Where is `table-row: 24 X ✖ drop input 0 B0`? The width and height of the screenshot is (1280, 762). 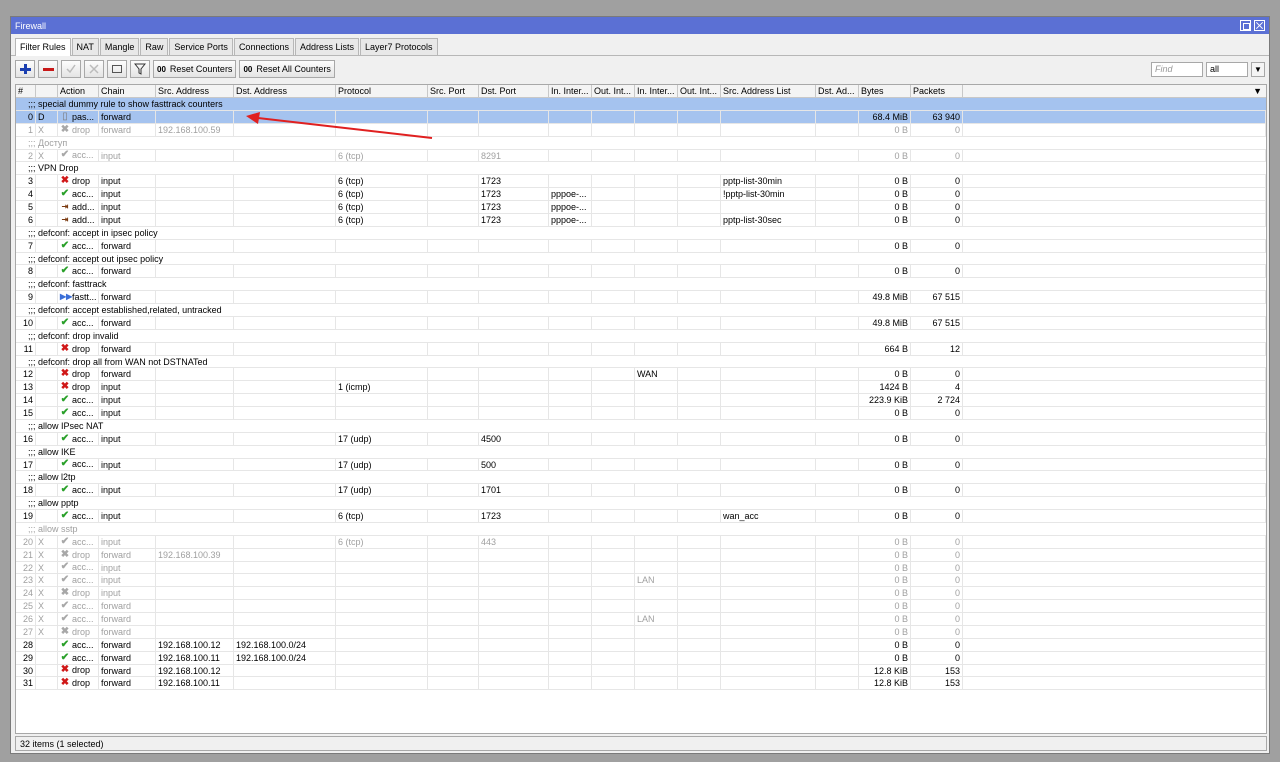
table-row: 24 X ✖ drop input 0 B0 is located at coordinates (641, 594).